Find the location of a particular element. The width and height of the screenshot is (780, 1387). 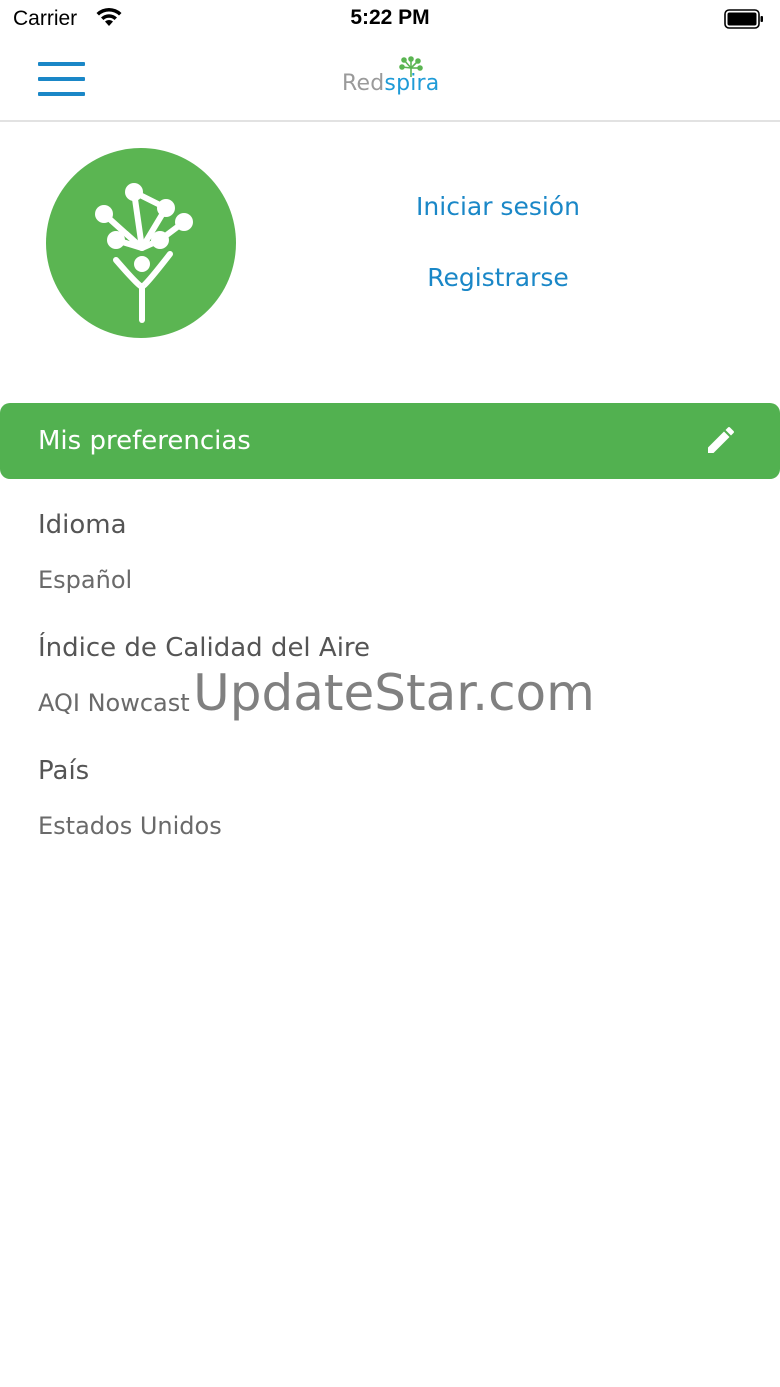

preference-label-aqi: Índice de Calidad del Aire is located at coordinates (204, 648).